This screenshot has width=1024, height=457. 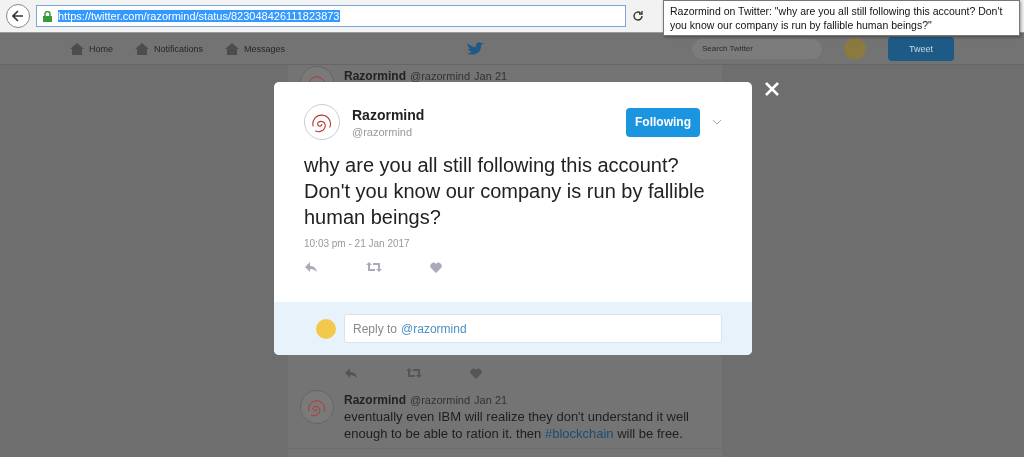 I want to click on tweet-text: eventually even IBM will realize they don't understand it well enough to be able to ration it. then #blockchain will be free., so click(x=517, y=425).